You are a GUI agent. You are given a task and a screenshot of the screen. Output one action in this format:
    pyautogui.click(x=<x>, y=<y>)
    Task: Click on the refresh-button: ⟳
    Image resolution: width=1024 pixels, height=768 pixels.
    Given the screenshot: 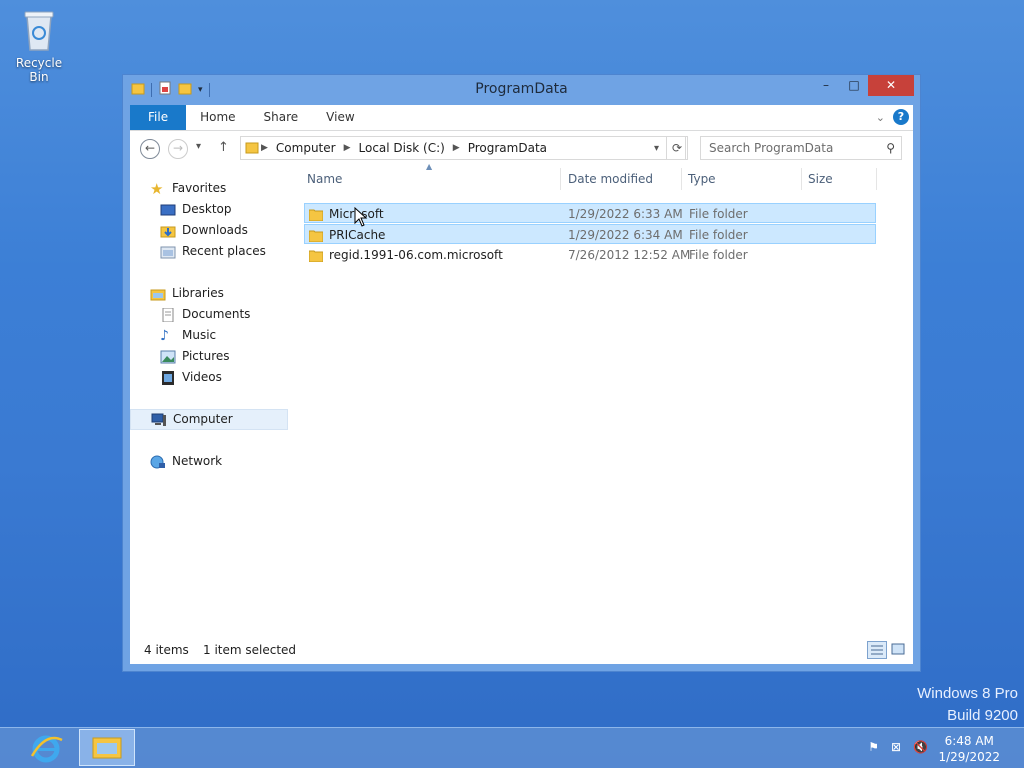 What is the action you would take?
    pyautogui.click(x=677, y=148)
    